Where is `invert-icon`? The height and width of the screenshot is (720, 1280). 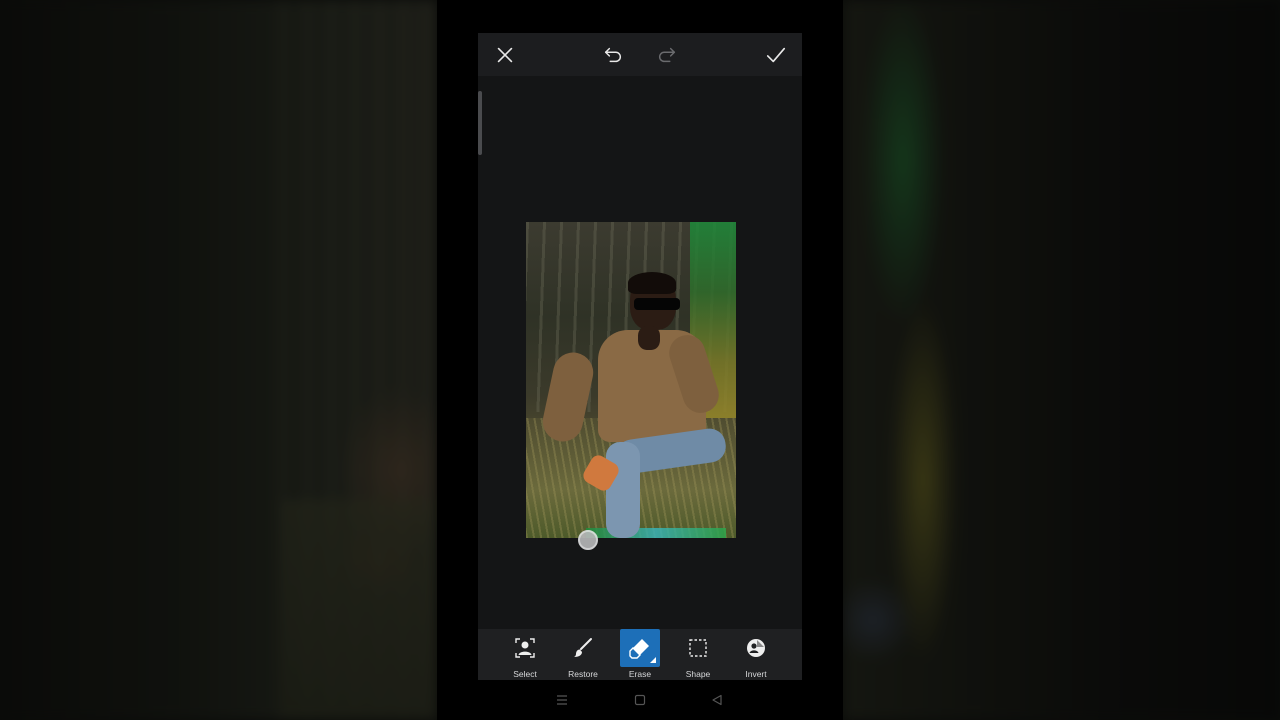
invert-icon is located at coordinates (756, 648).